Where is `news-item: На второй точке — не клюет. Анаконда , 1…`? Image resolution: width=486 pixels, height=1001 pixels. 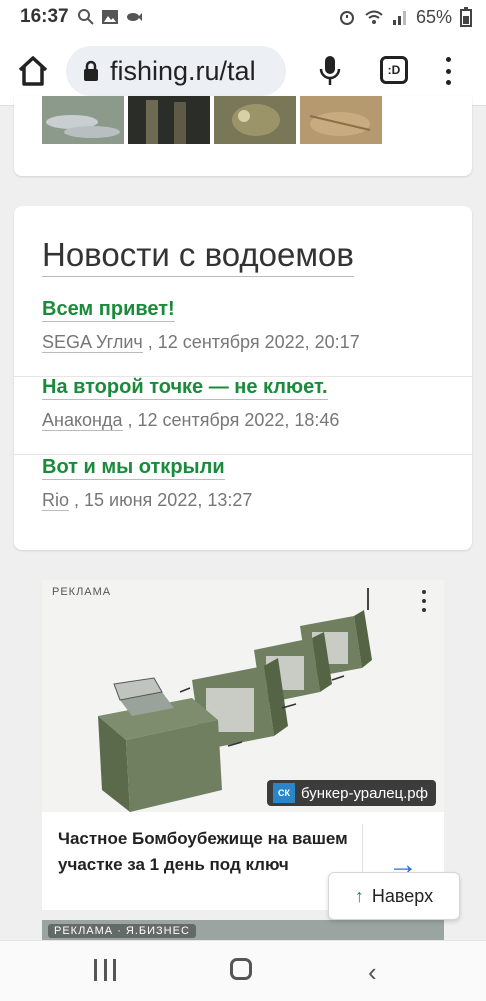 news-item: На второй точке — не клюет. Анаконда , 1… is located at coordinates (243, 415).